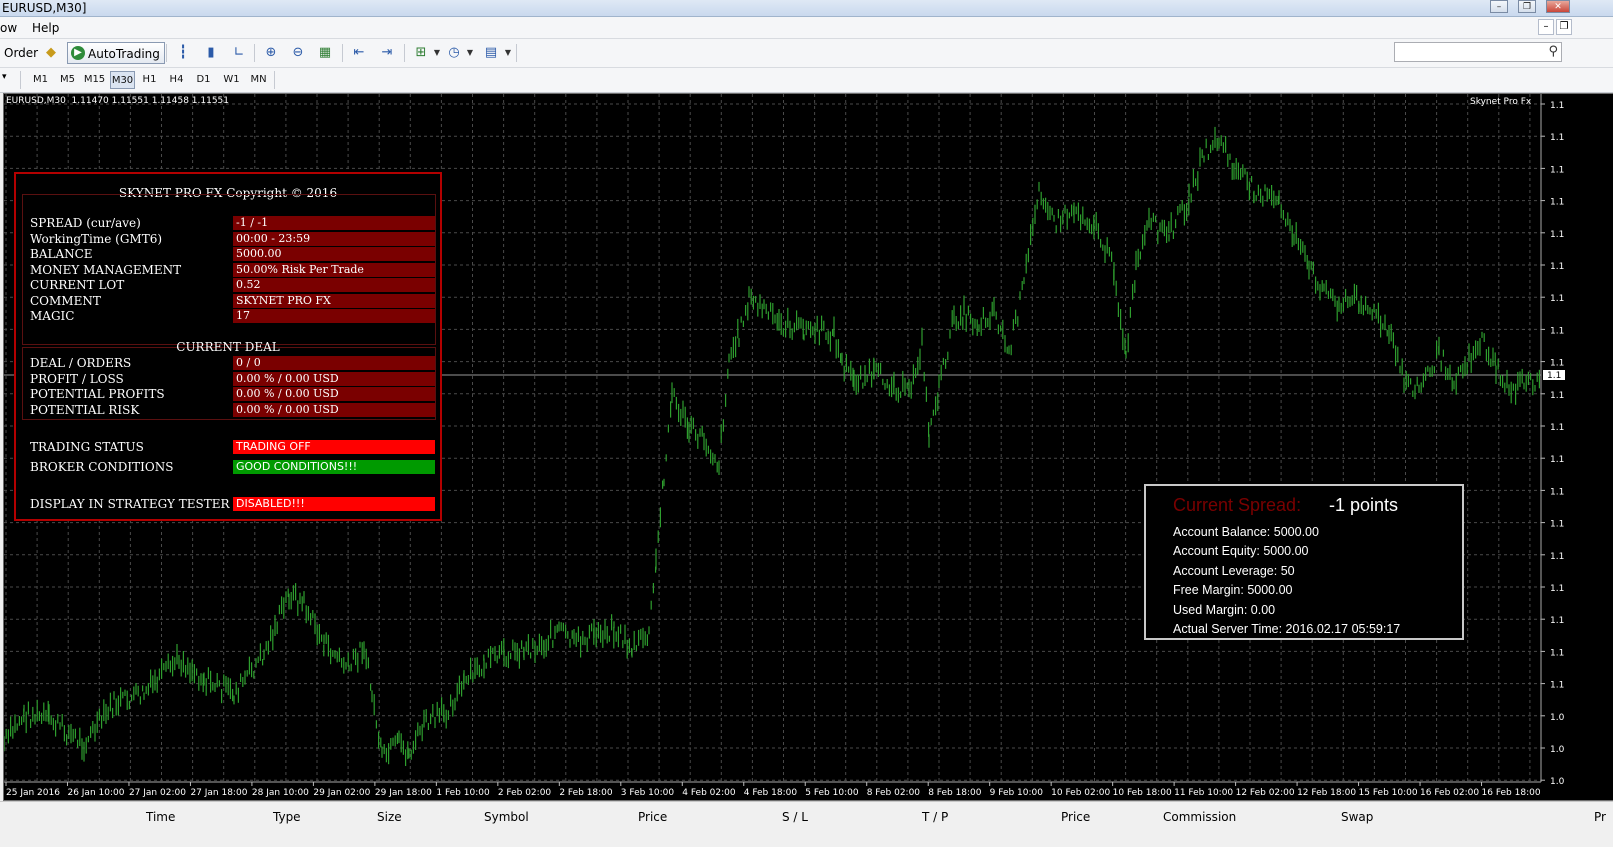 The image size is (1613, 847). Describe the element at coordinates (258, 80) in the screenshot. I see `timeframe-mn: MN` at that location.